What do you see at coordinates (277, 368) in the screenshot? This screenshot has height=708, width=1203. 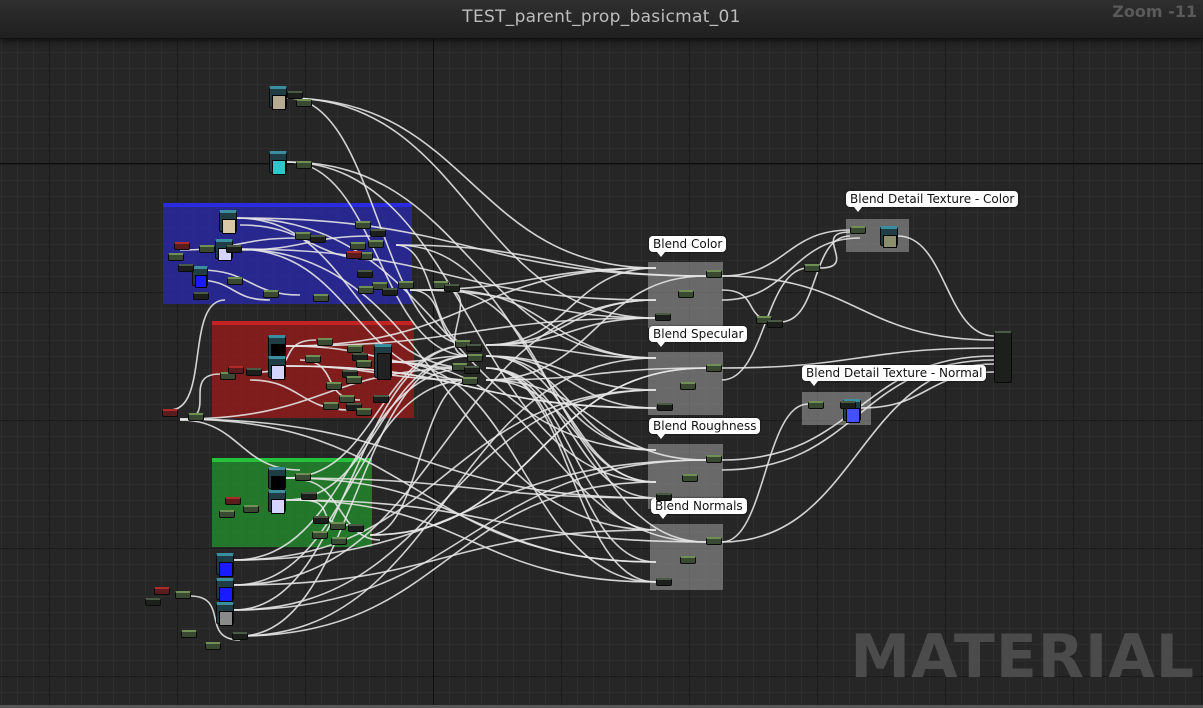 I see `texture-param-lavender-red` at bounding box center [277, 368].